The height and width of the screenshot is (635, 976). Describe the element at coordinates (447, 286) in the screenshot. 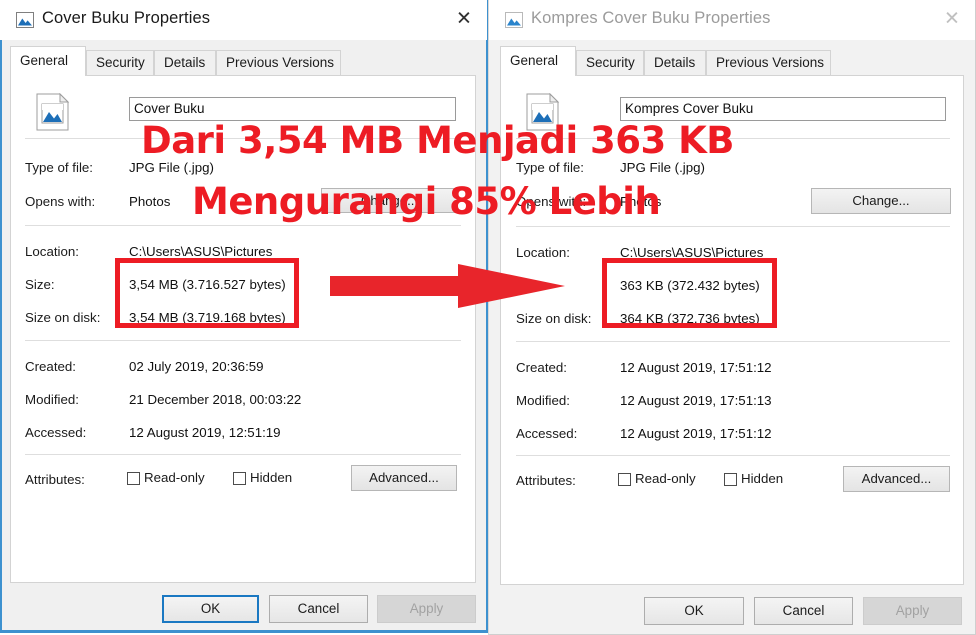

I see `right-arrow-icon` at that location.